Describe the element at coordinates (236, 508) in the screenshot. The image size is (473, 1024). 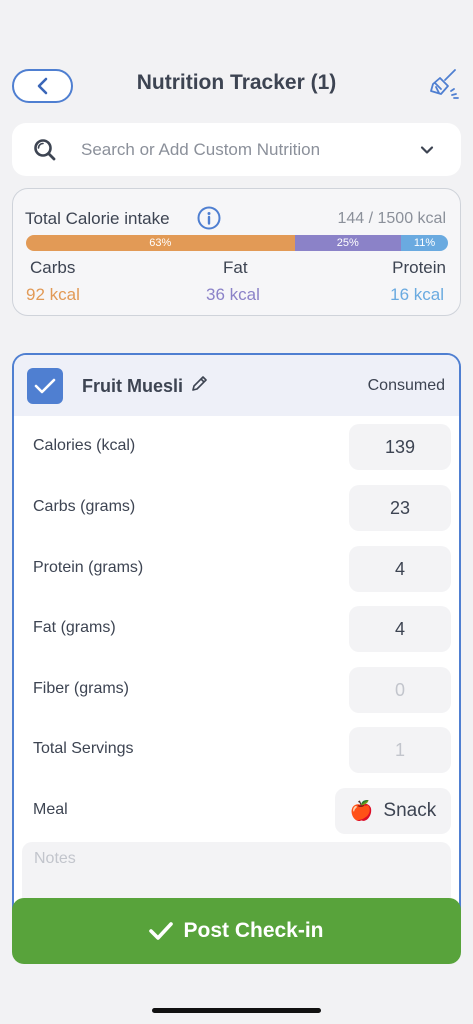
I see `carbs-row: Carbs (grams) 23` at that location.